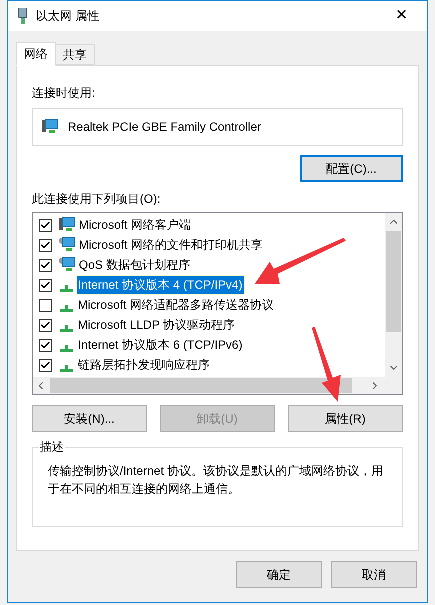  I want to click on list-item: Microsoft 网络客户端, so click(212, 225).